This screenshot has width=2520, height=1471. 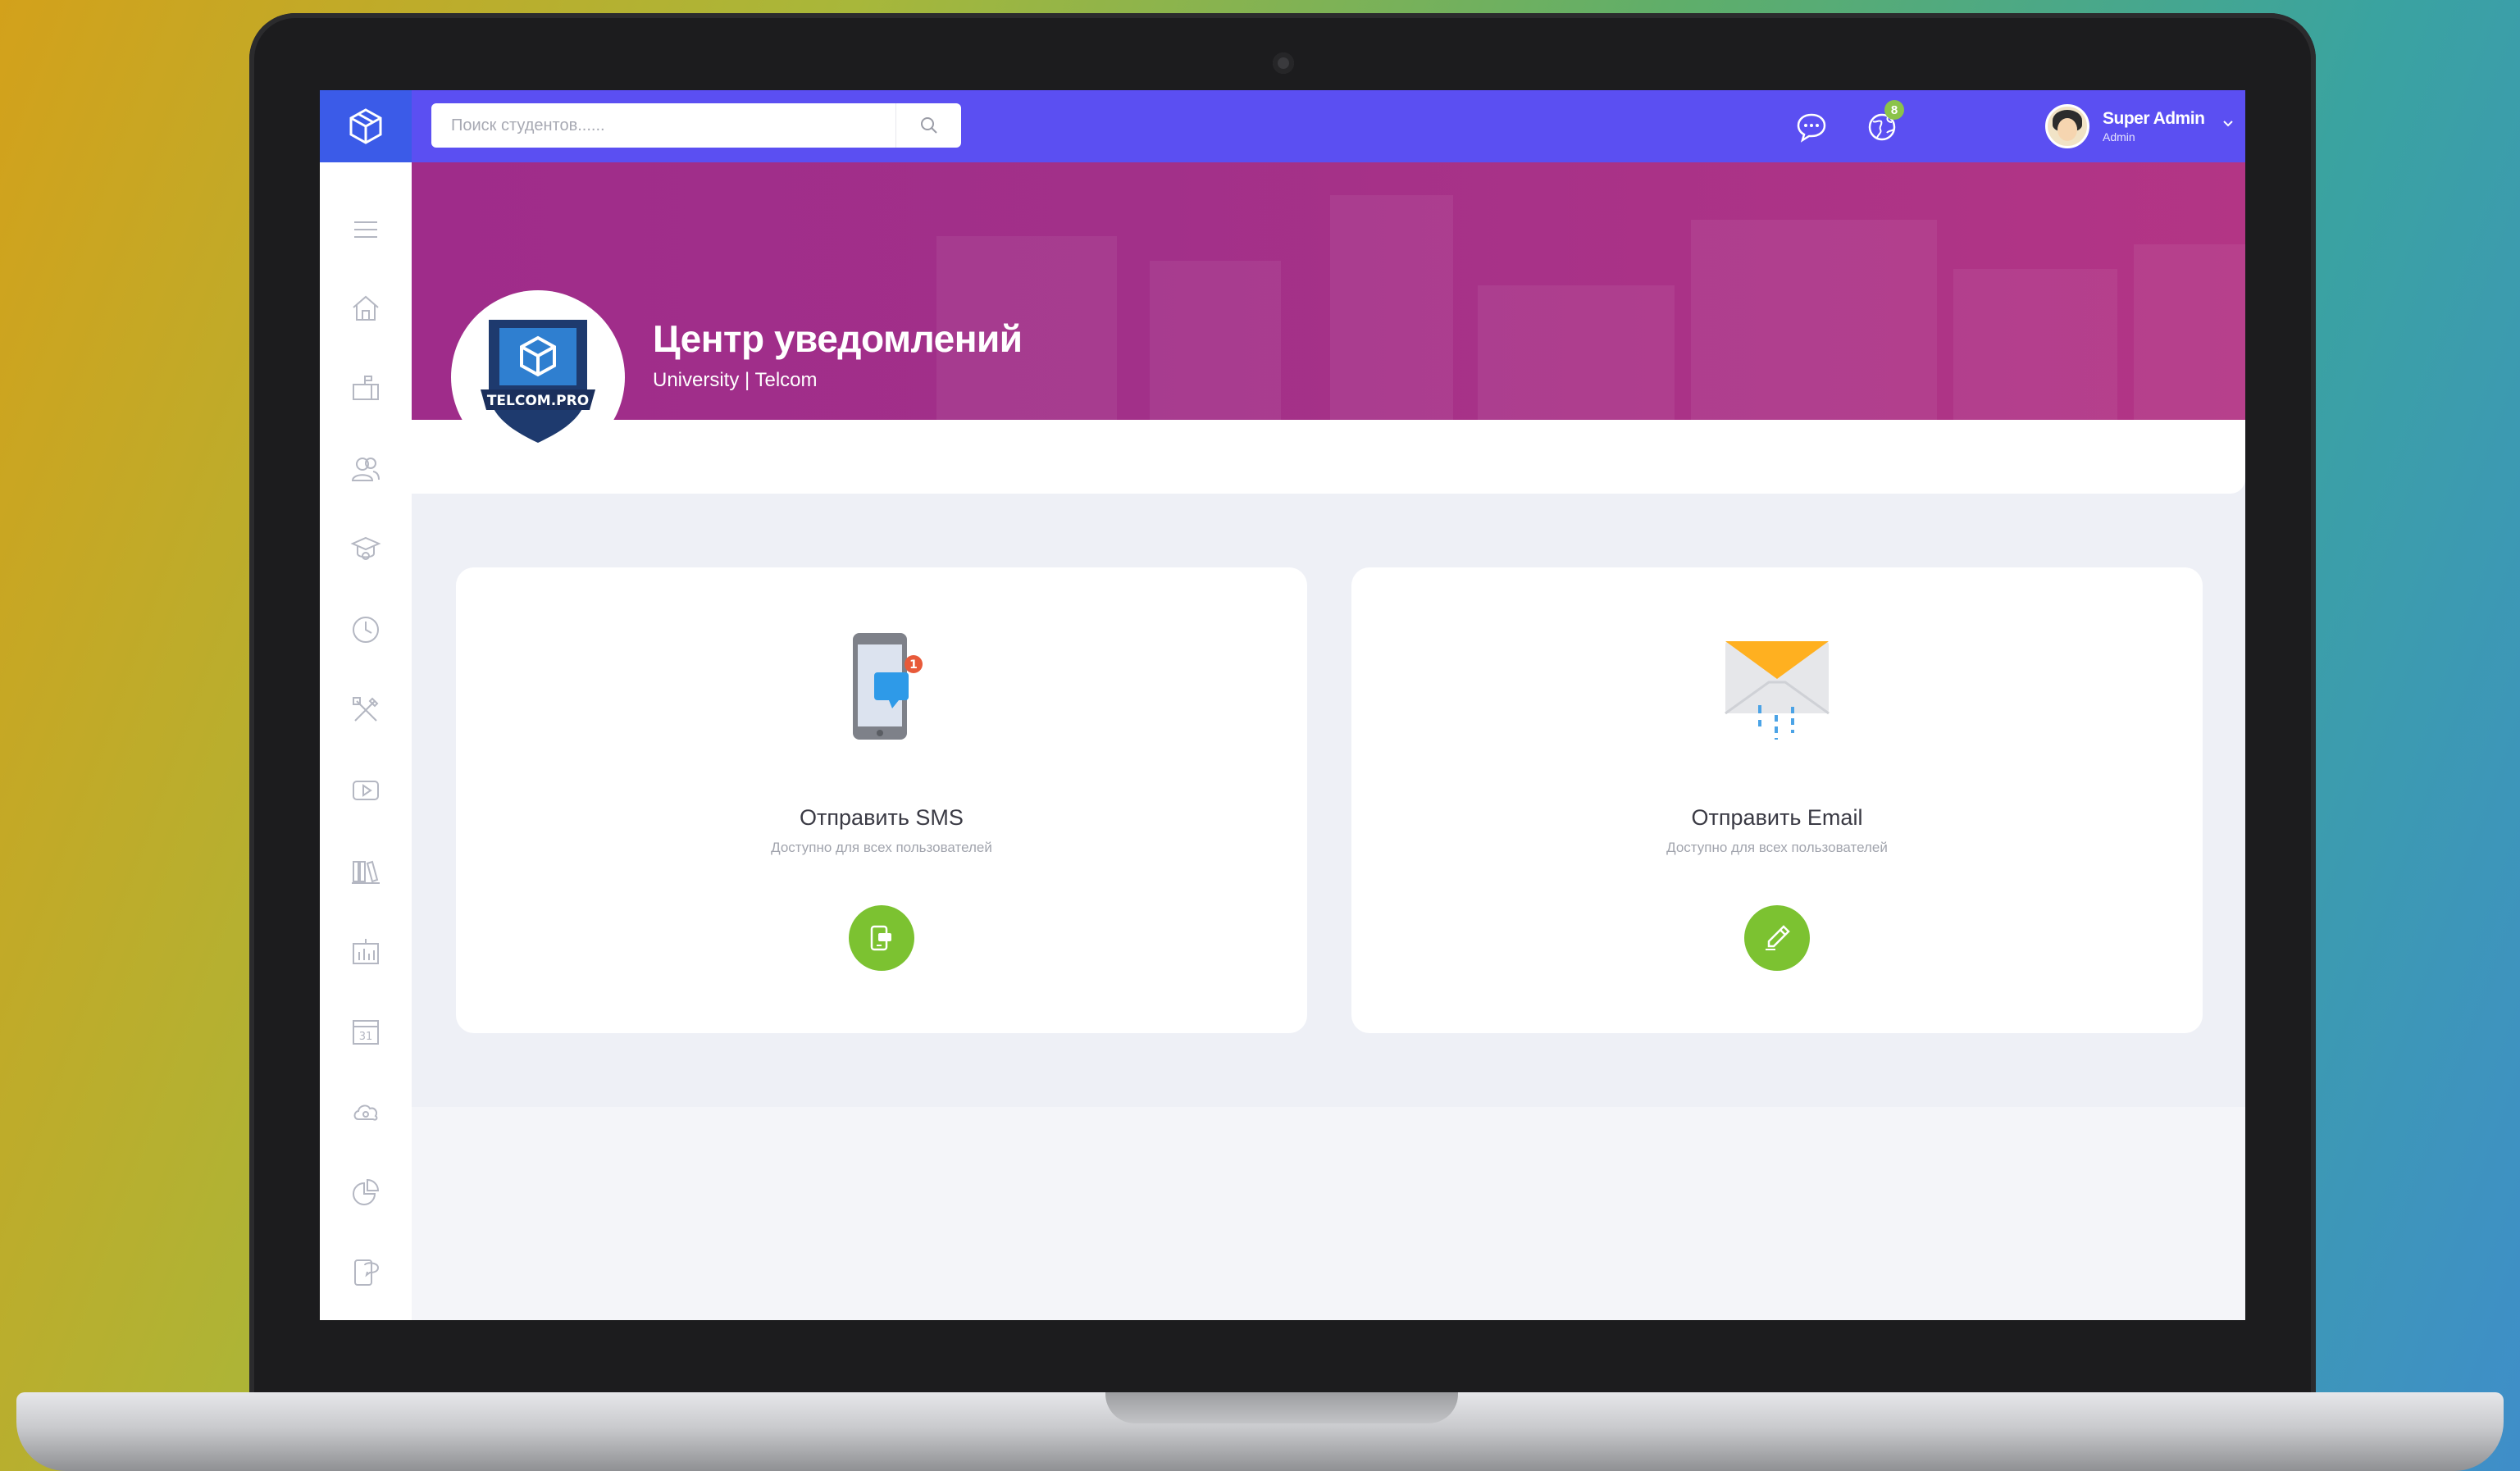 I want to click on graduation-cap-icon, so click(x=366, y=548).